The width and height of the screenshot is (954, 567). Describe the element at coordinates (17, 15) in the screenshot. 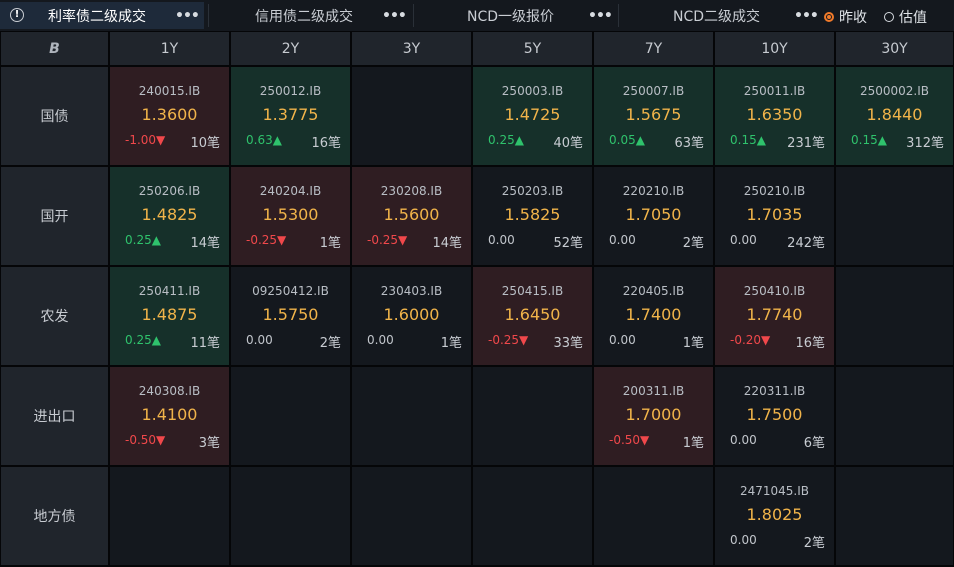

I see `info-icon: !` at that location.